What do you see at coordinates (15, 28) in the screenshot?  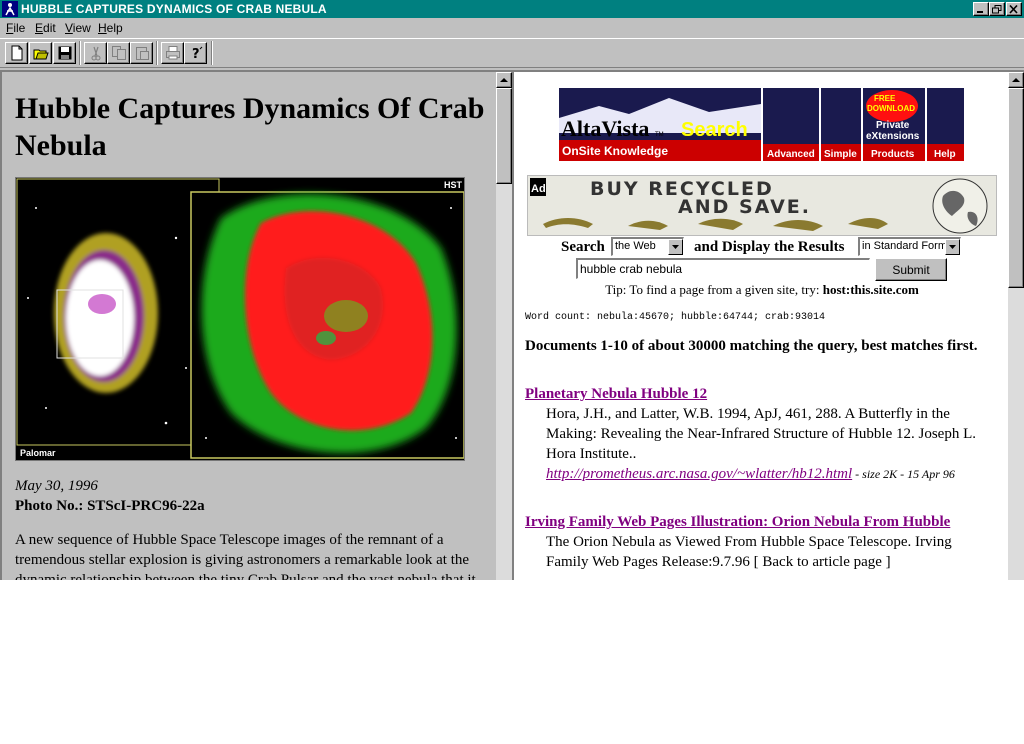 I see `menu-file: File` at bounding box center [15, 28].